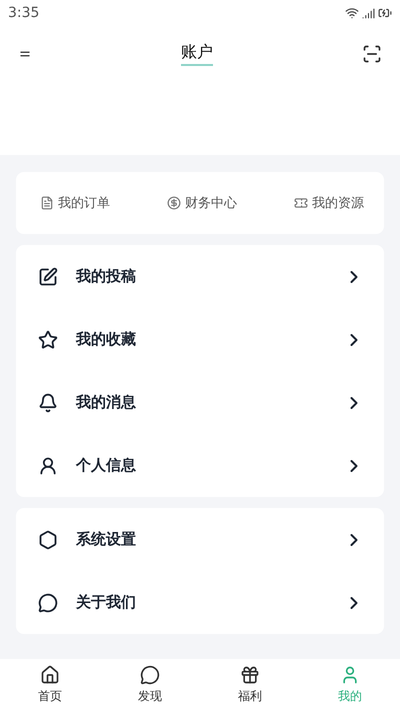 The width and height of the screenshot is (400, 711). I want to click on star-icon, so click(48, 340).